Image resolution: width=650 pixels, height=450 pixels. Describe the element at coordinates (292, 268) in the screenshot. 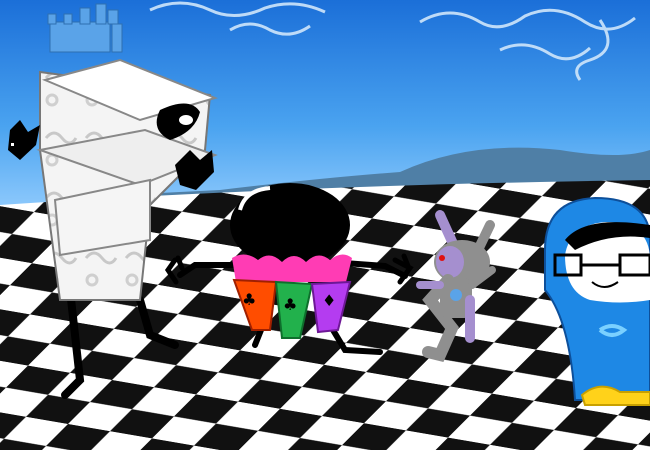

I see `pink-ruffle-collar` at that location.